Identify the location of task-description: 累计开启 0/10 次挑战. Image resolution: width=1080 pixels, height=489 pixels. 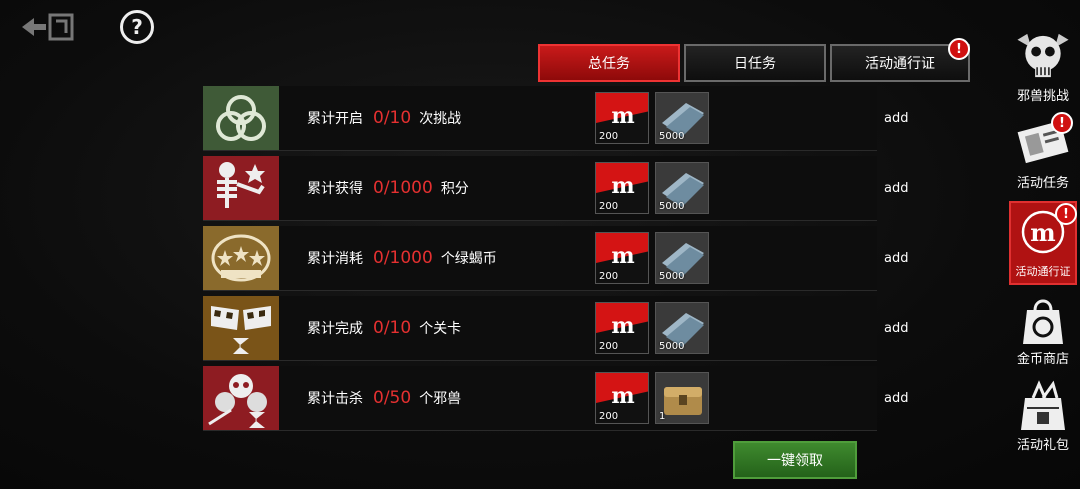
(384, 118).